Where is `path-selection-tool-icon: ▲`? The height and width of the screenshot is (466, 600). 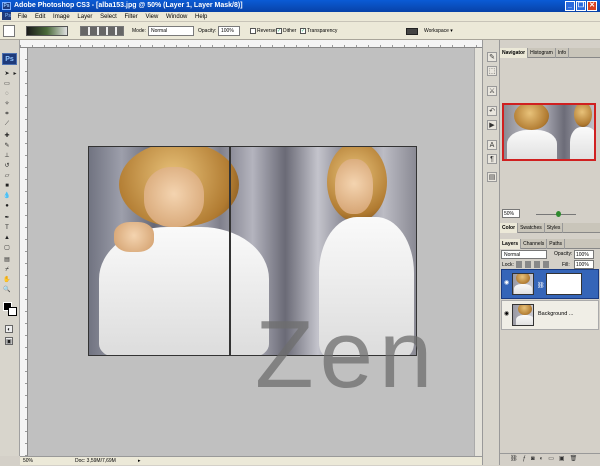 path-selection-tool-icon: ▲ is located at coordinates (7, 238).